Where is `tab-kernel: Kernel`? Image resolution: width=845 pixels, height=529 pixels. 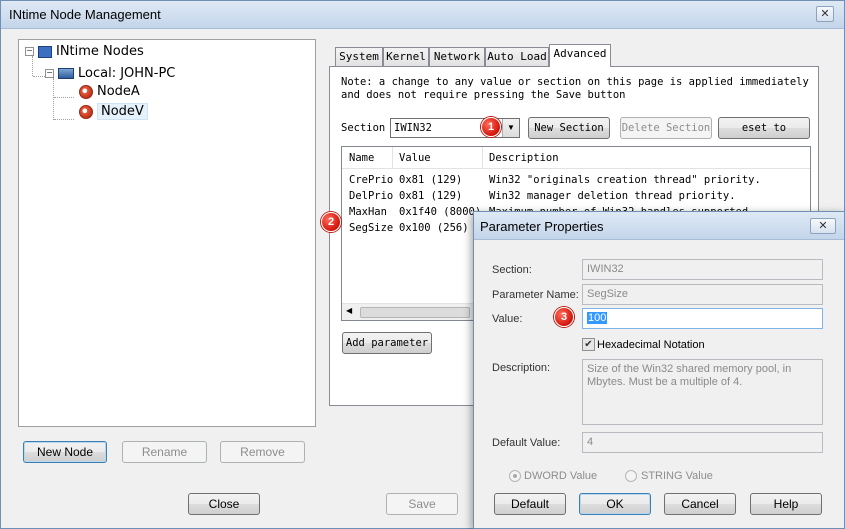
tab-kernel: Kernel is located at coordinates (406, 57).